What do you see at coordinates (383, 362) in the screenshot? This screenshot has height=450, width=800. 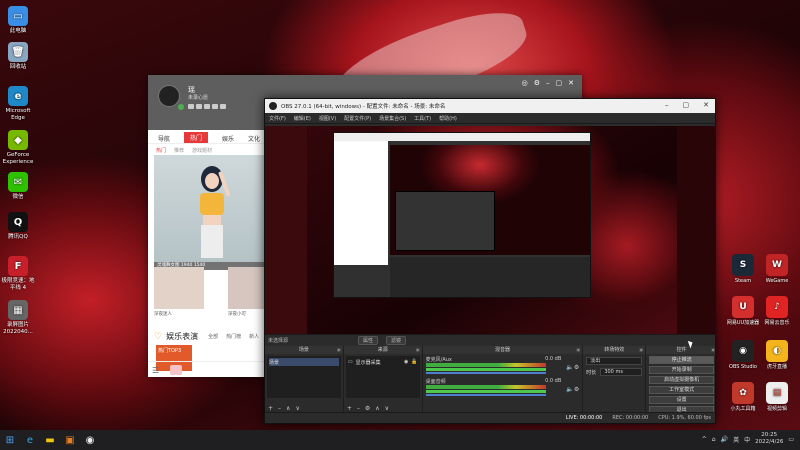 I see `source-item: ▭ 显示器采集 ◉ 🔓` at bounding box center [383, 362].